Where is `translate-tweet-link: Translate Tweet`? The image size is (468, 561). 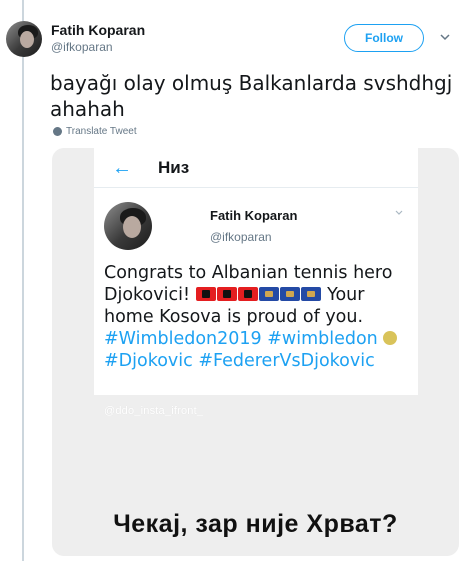 translate-tweet-link: Translate Tweet is located at coordinates (95, 131).